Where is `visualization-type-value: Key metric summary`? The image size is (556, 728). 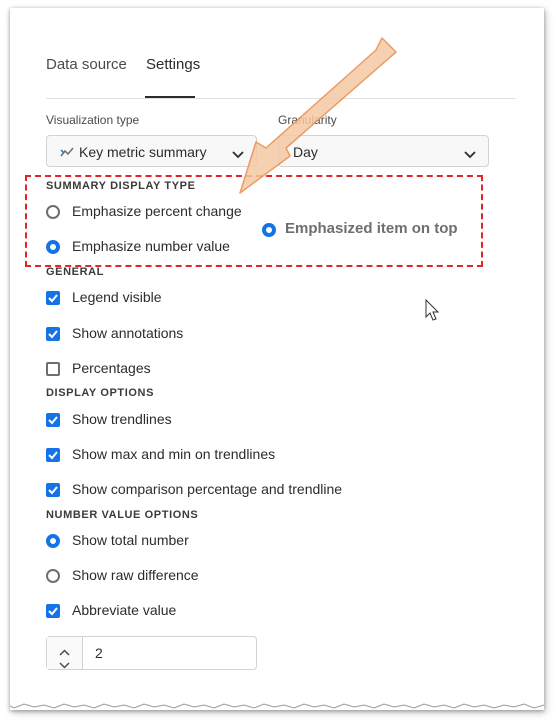 visualization-type-value: Key metric summary is located at coordinates (143, 152).